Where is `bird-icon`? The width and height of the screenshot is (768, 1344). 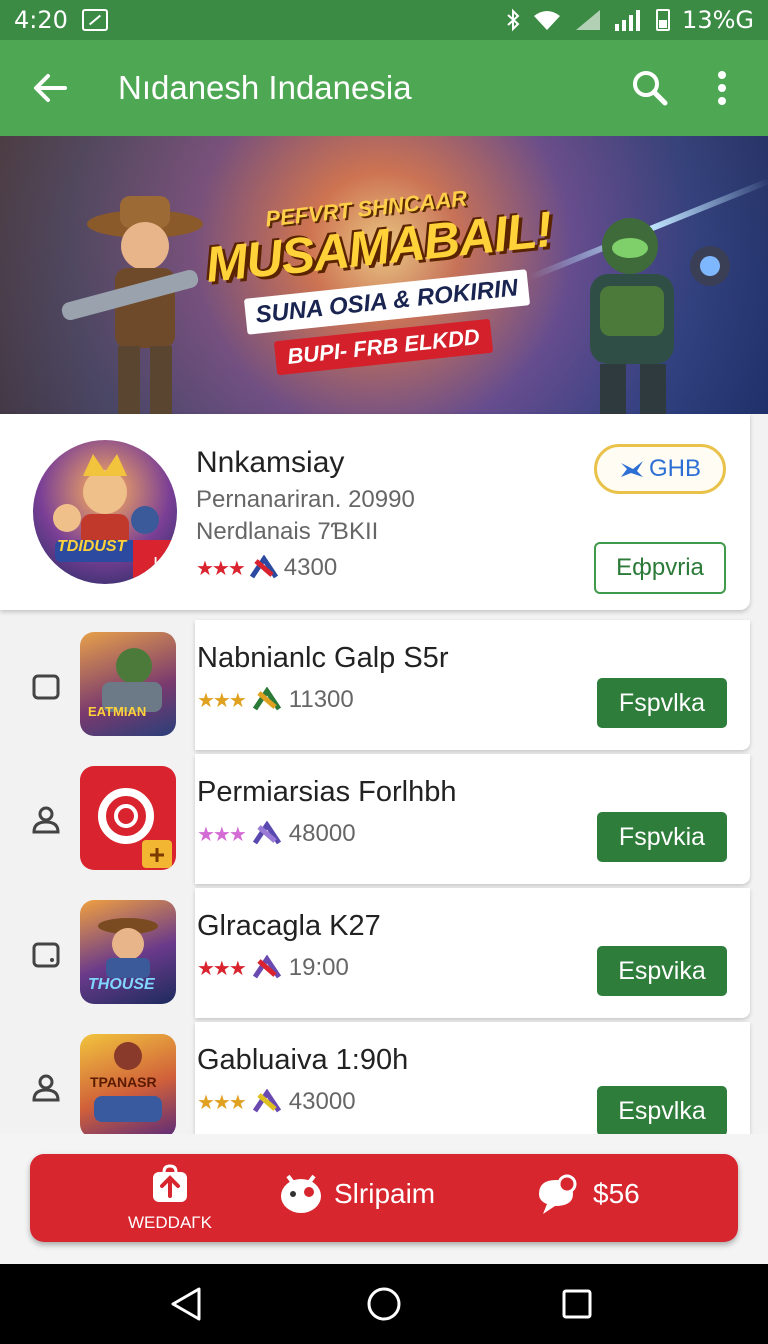
bird-icon is located at coordinates (631, 469).